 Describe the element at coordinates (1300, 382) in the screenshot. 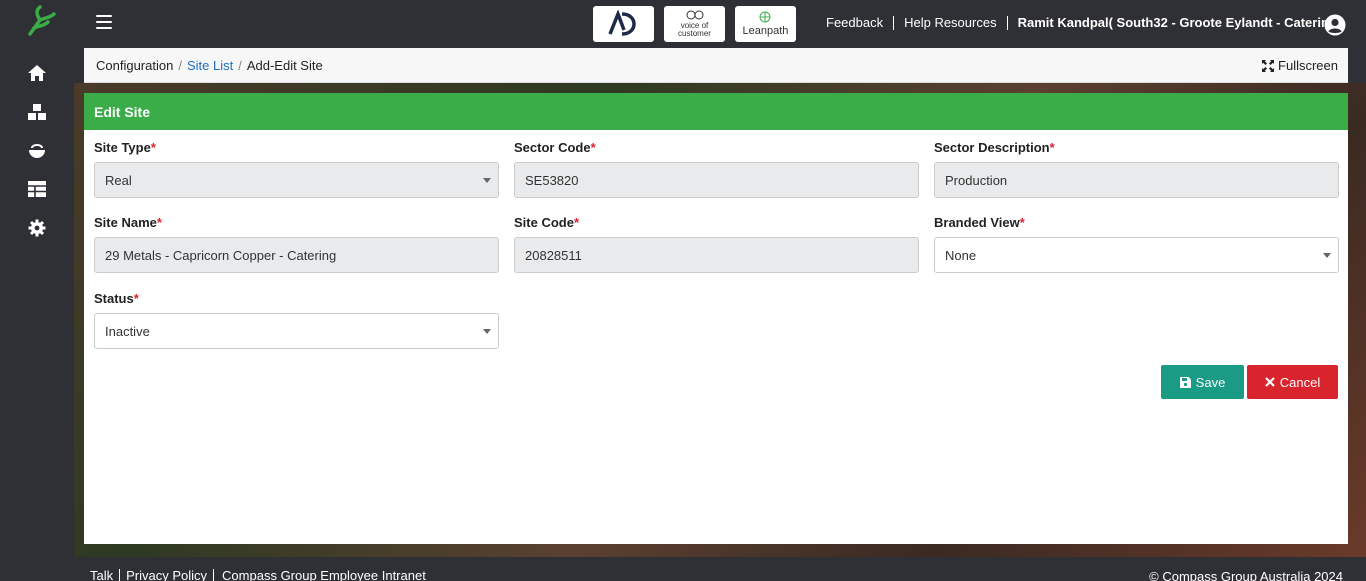

I see `cancel-label: Cancel` at that location.